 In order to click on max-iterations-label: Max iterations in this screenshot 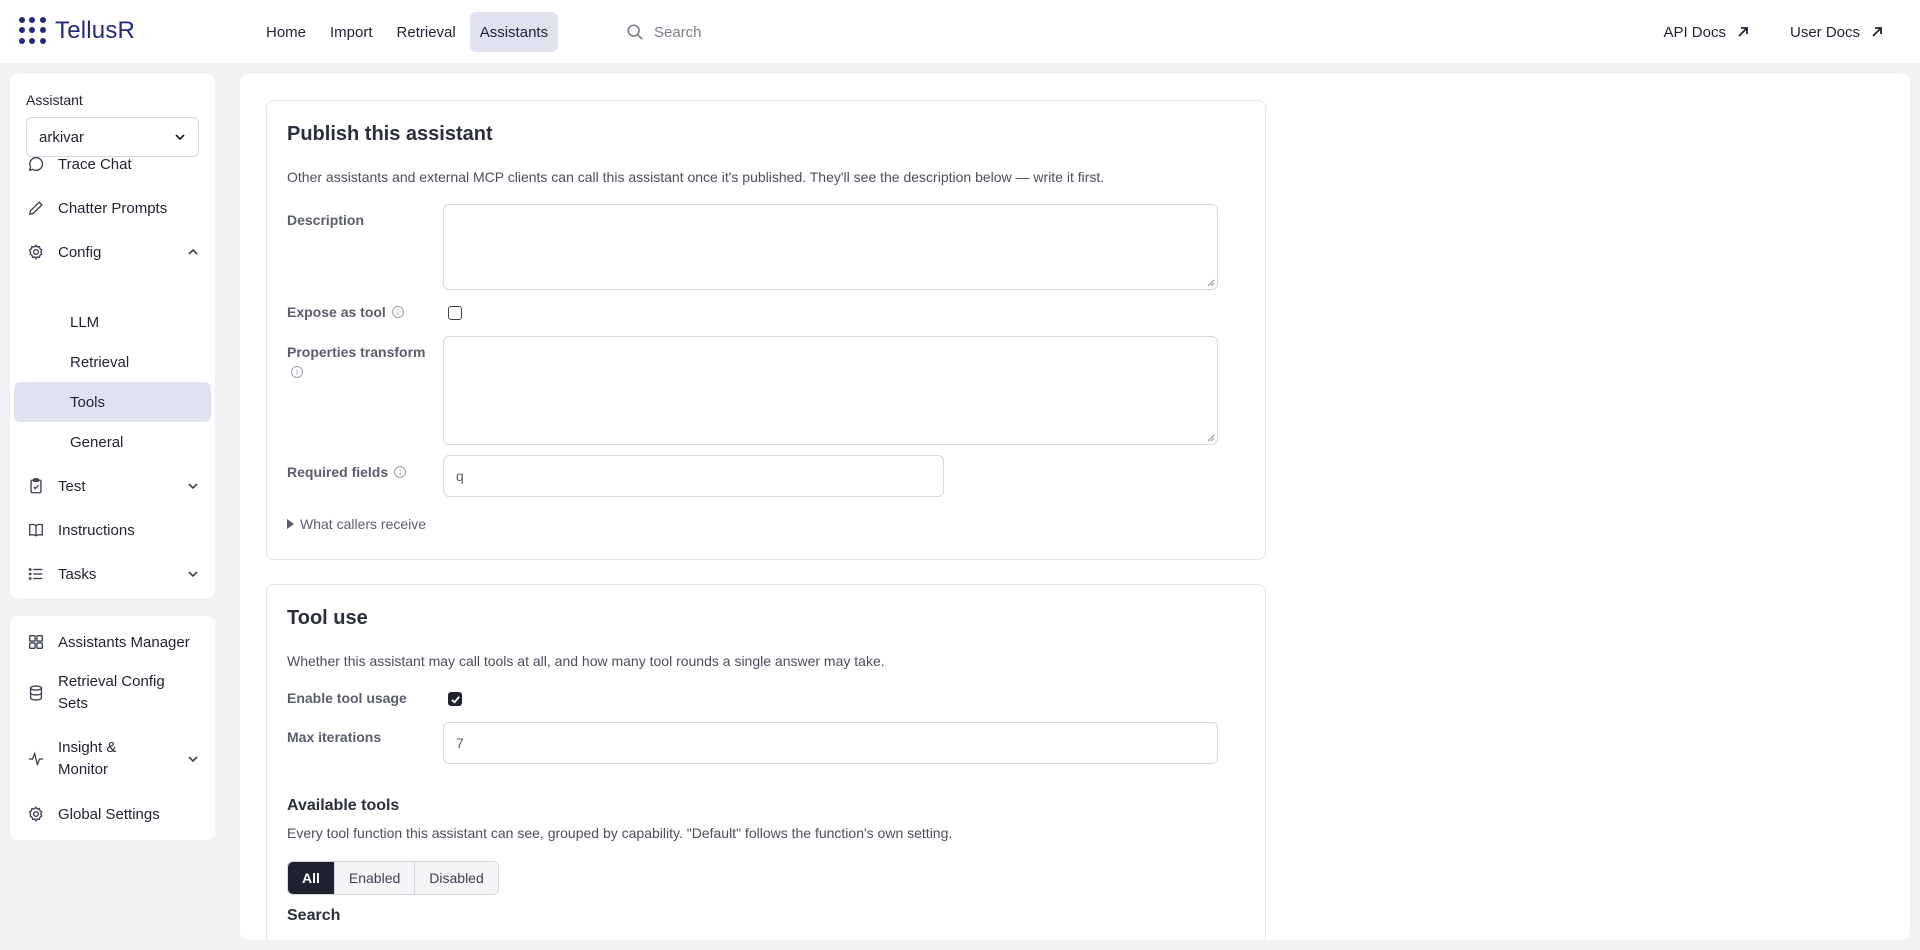, I will do `click(334, 737)`.